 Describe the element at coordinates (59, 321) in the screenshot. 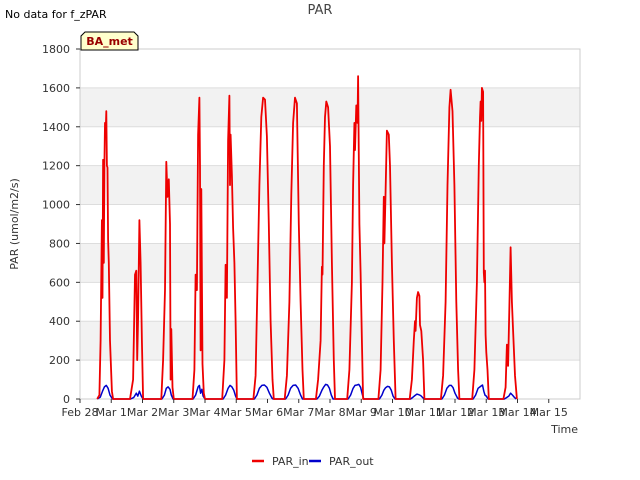

I see `y-tick-label: 400` at that location.